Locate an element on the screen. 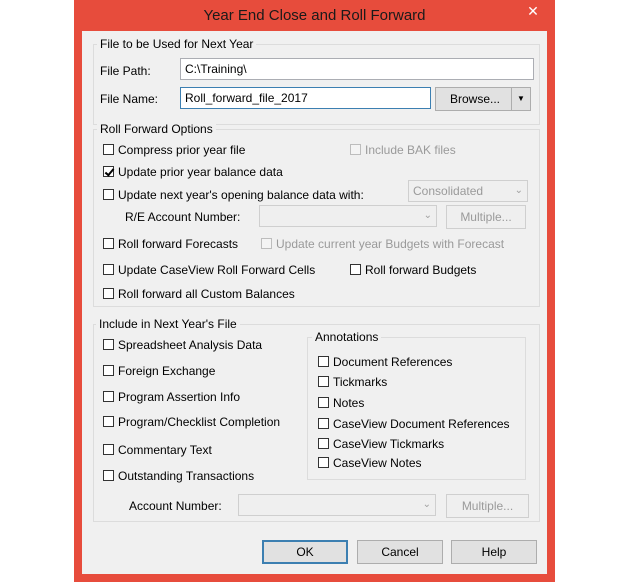 This screenshot has height=583, width=630. cancel-button: Cancel is located at coordinates (400, 552).